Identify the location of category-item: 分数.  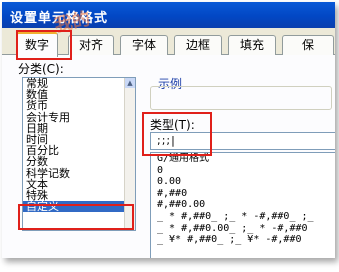
(79, 161).